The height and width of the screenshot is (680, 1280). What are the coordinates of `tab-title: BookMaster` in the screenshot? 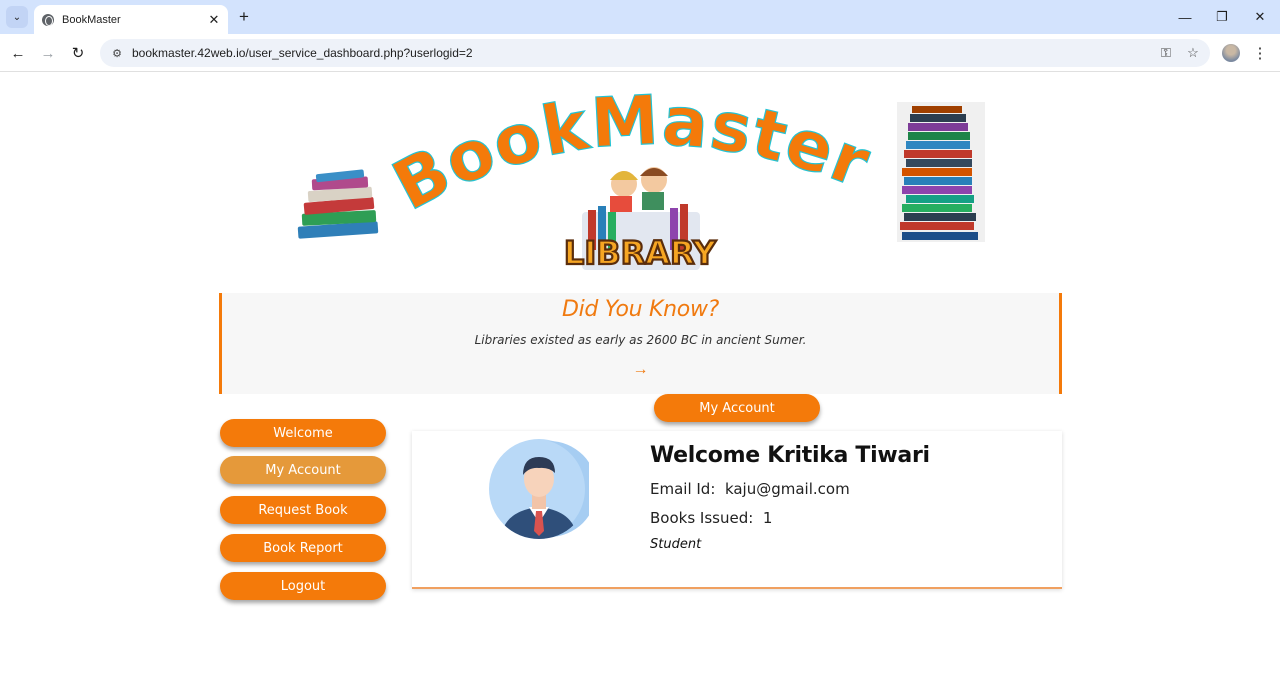 It's located at (91, 19).